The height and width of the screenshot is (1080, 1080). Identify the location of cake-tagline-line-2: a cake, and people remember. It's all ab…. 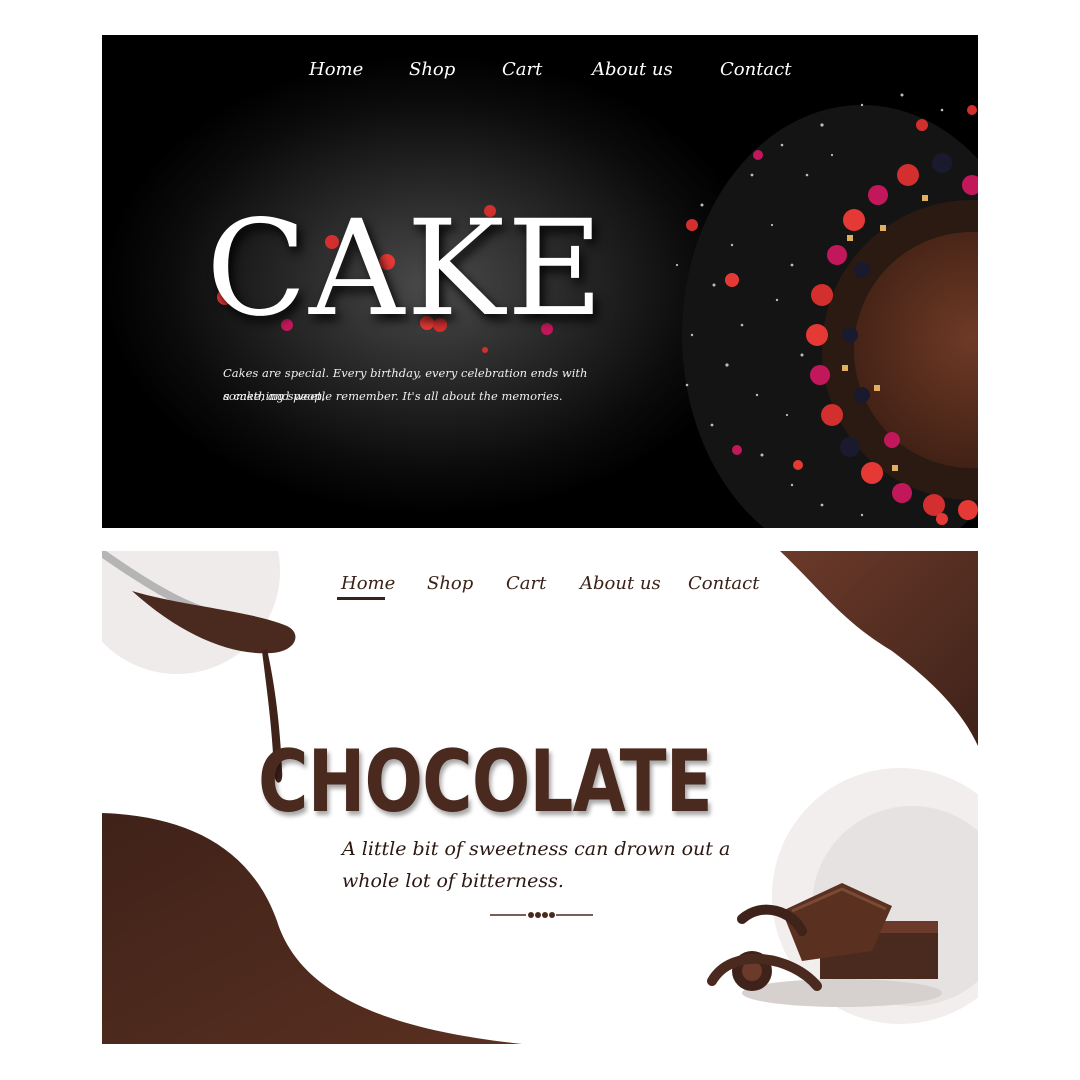
(393, 396).